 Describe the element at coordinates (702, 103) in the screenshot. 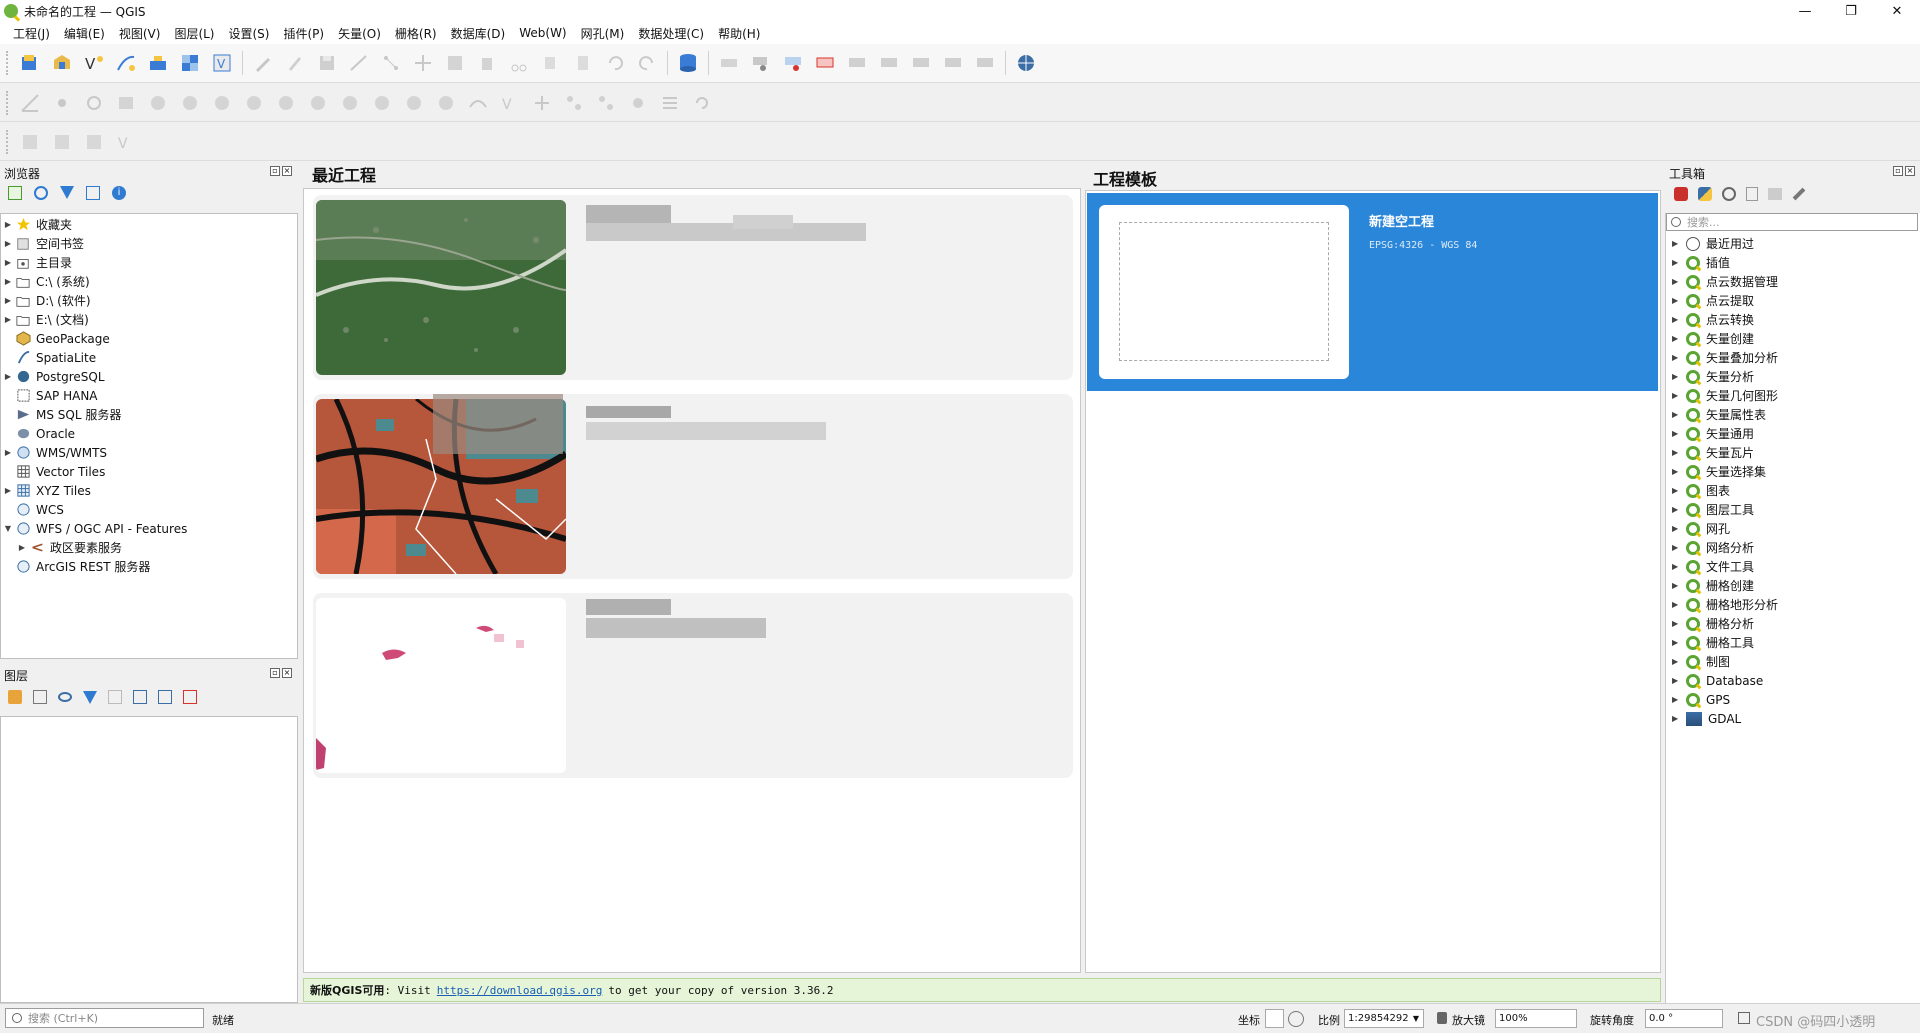

I see `rotate-feature-icon` at that location.